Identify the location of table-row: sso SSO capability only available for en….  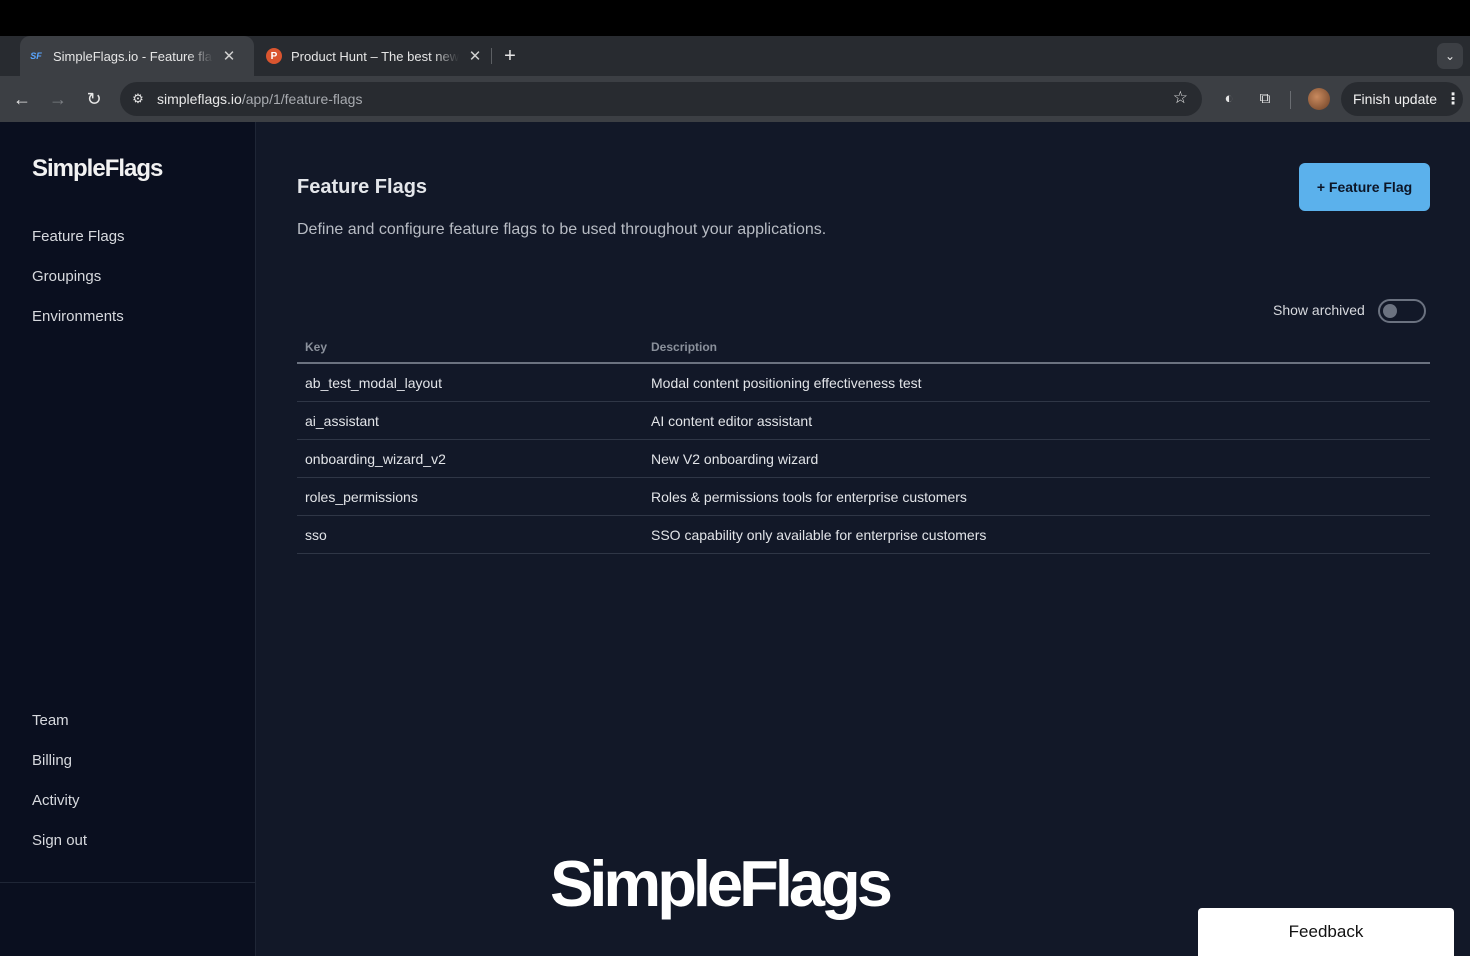
(863, 535).